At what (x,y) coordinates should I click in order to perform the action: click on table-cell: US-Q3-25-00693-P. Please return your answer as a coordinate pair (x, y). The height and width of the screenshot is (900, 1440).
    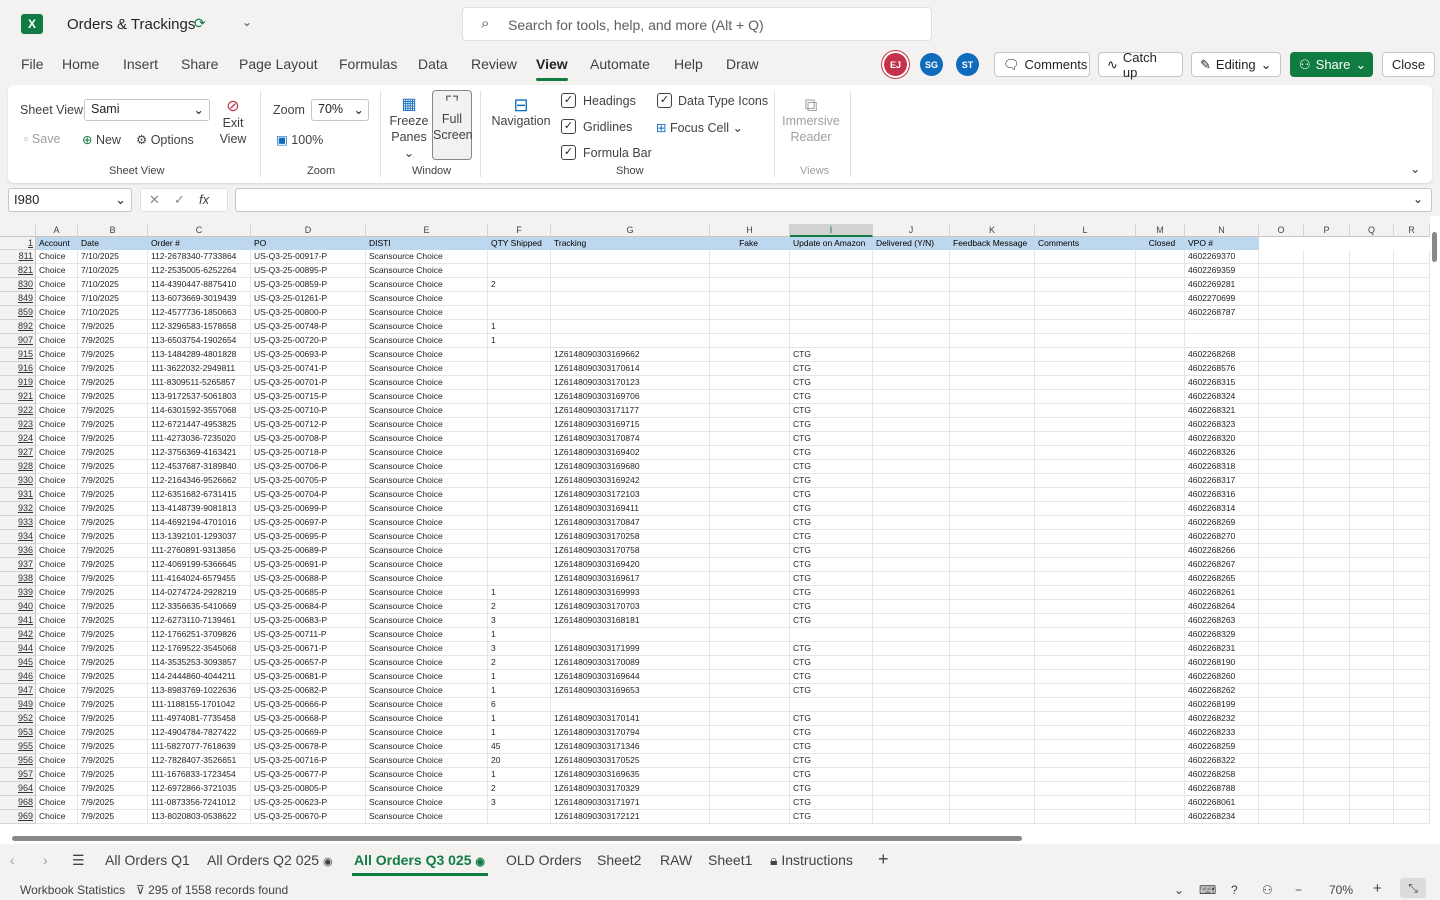
    Looking at the image, I should click on (308, 355).